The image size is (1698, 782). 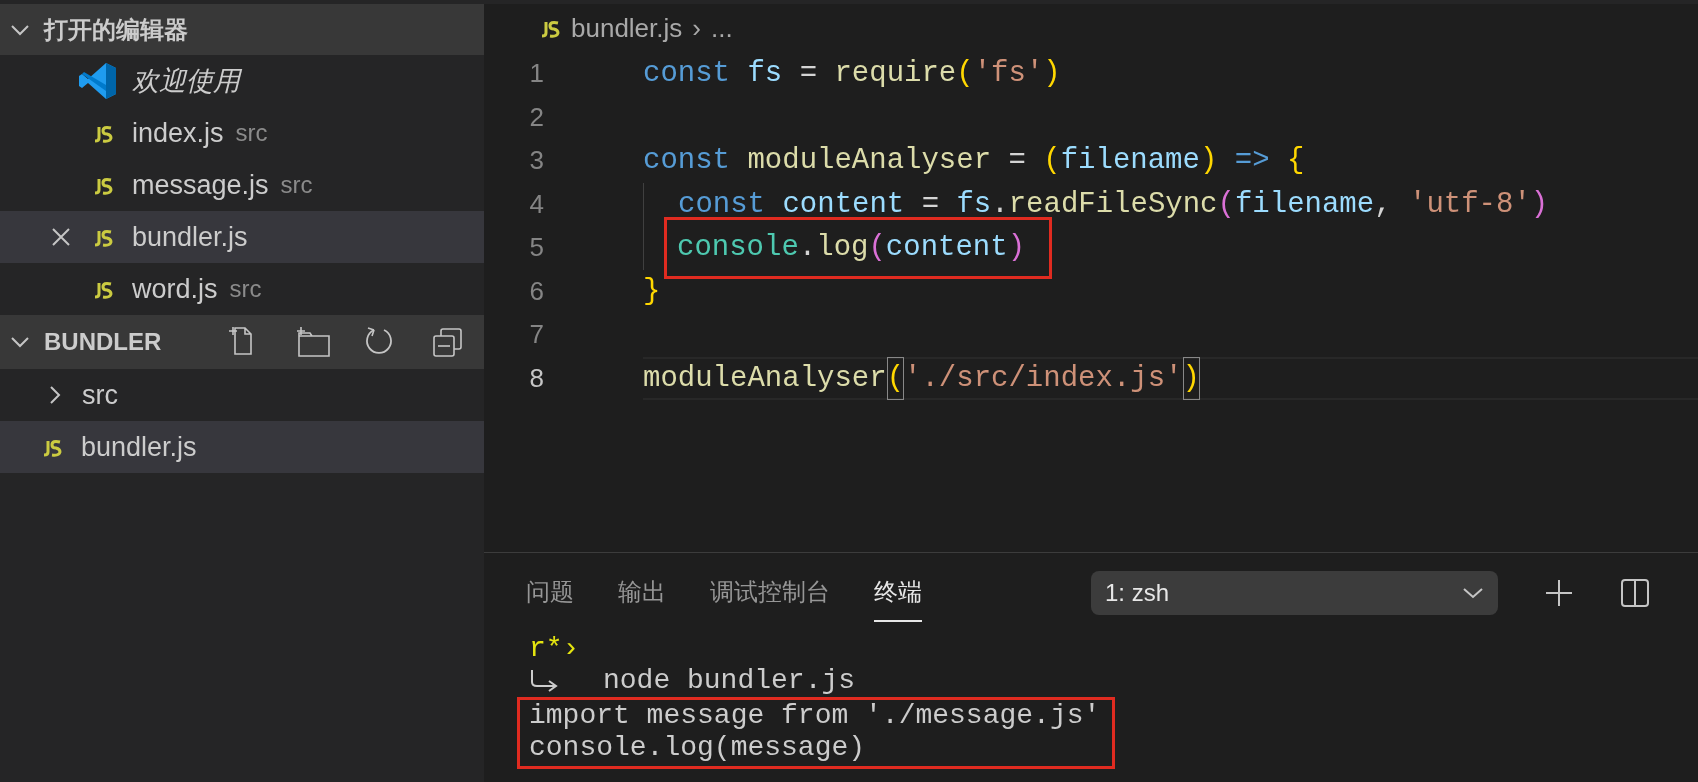 I want to click on code-token: require, so click(x=895, y=74).